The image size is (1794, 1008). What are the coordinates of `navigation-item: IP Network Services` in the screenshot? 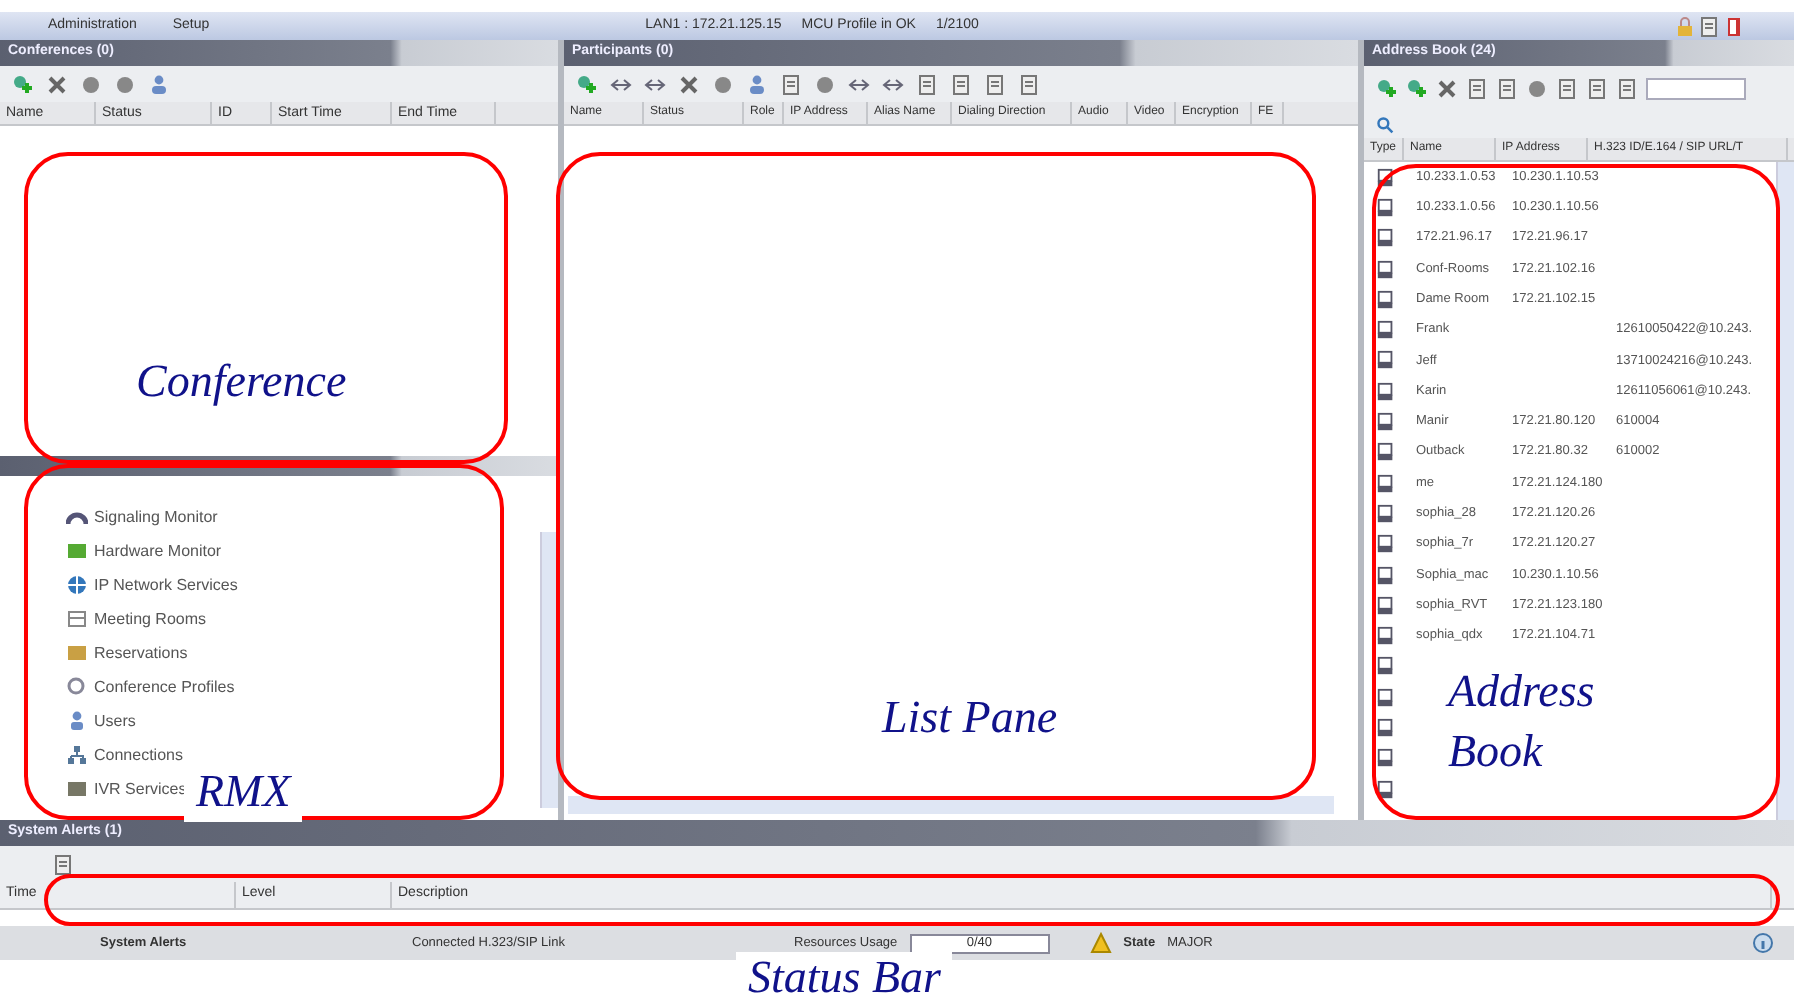 It's located at (166, 585).